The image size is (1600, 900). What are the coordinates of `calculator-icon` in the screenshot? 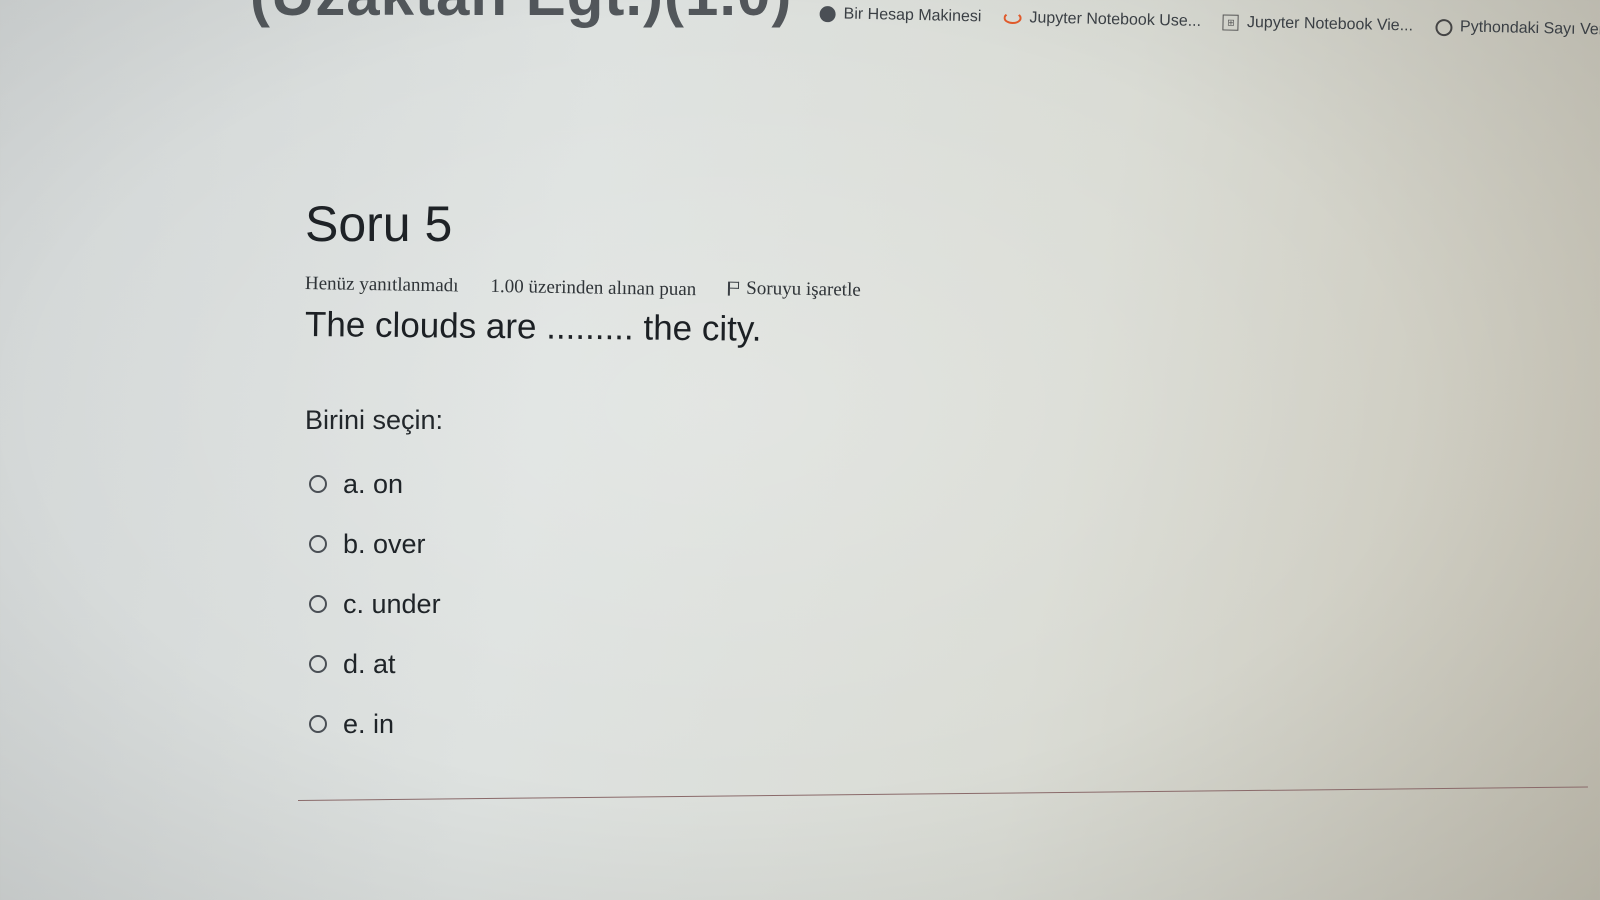 It's located at (827, 14).